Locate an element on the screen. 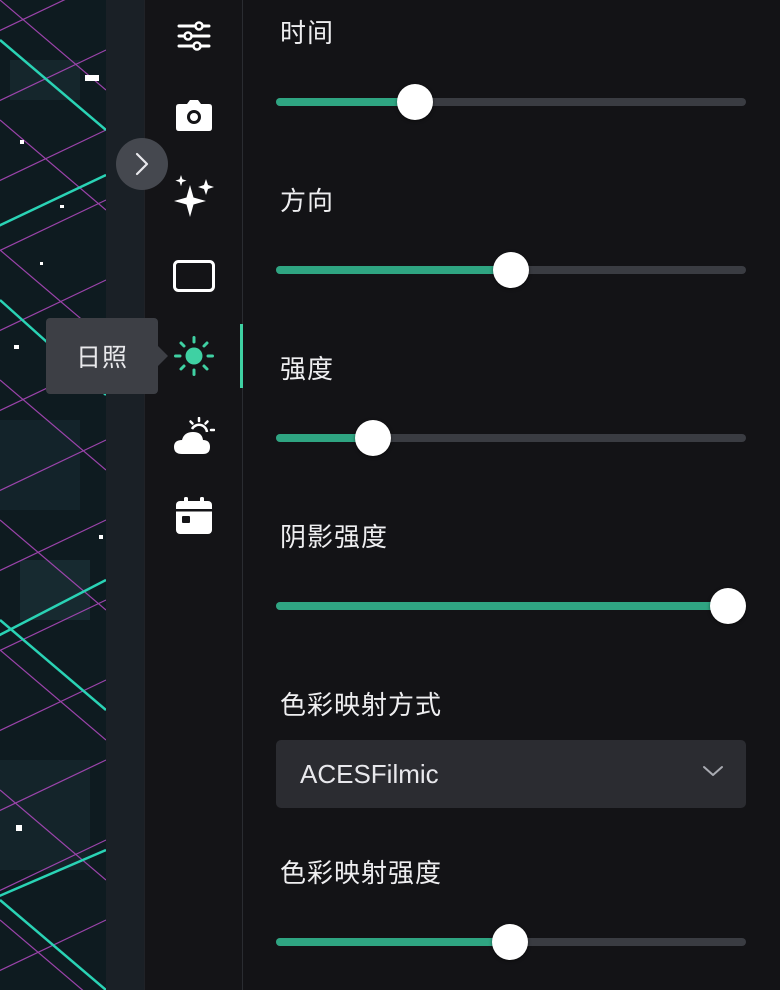  rectangle-icon is located at coordinates (194, 276).